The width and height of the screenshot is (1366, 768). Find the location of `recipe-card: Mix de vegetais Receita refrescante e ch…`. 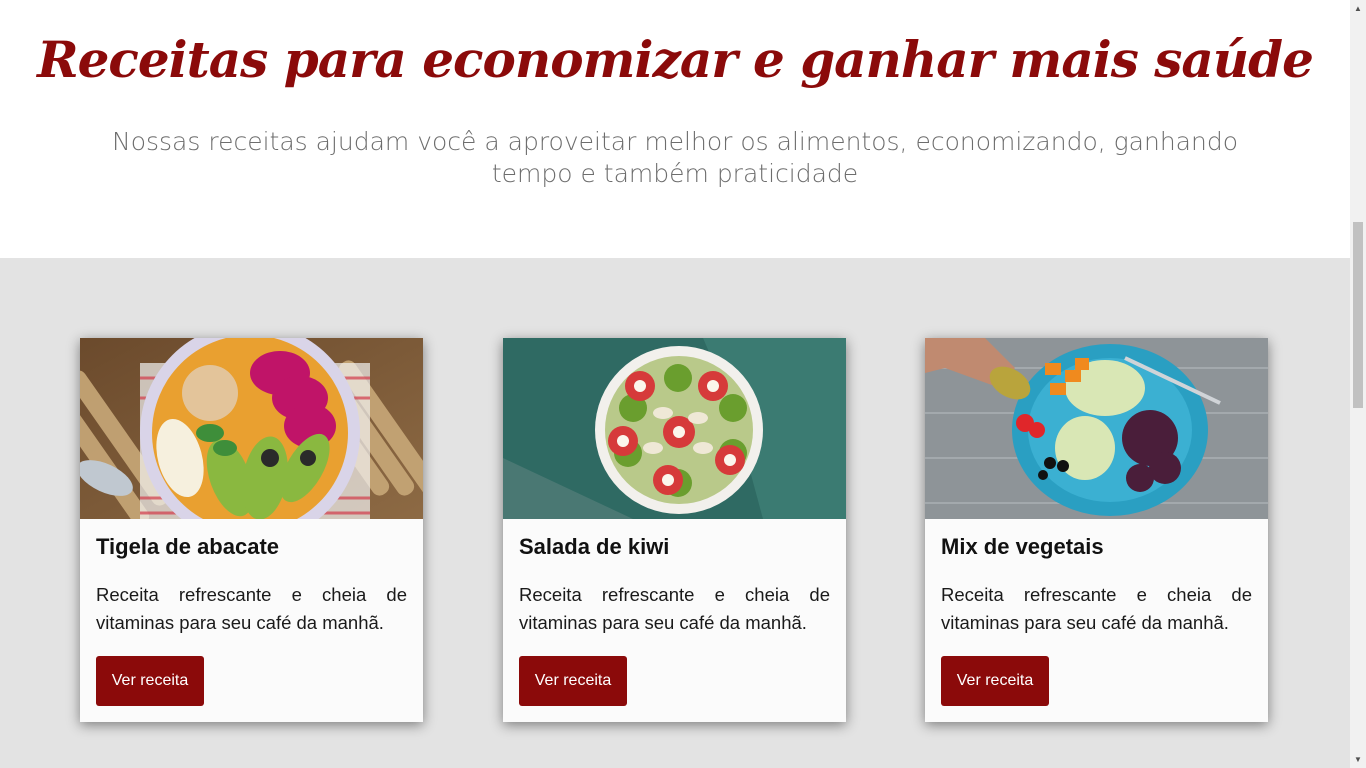

recipe-card: Mix de vegetais Receita refrescante e ch… is located at coordinates (1096, 530).